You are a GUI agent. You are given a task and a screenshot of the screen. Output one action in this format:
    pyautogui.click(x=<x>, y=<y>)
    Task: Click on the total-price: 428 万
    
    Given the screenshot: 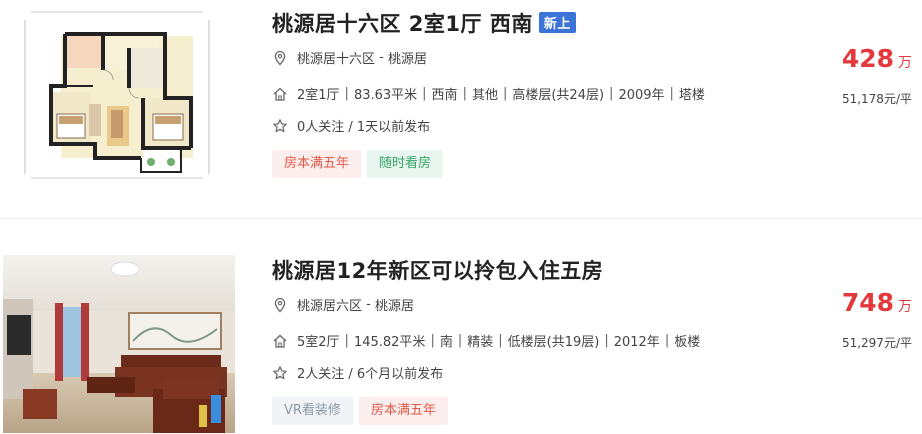 What is the action you would take?
    pyautogui.click(x=877, y=58)
    